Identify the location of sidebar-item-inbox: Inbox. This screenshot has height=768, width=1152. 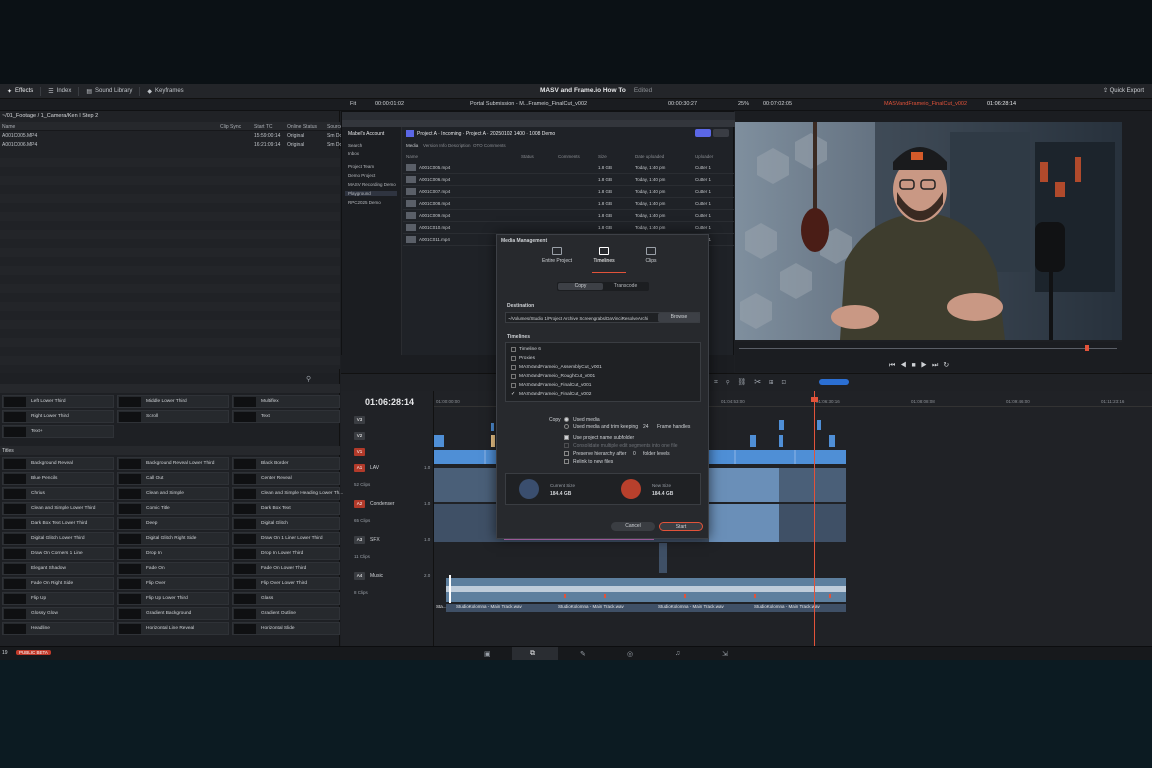
(353, 153).